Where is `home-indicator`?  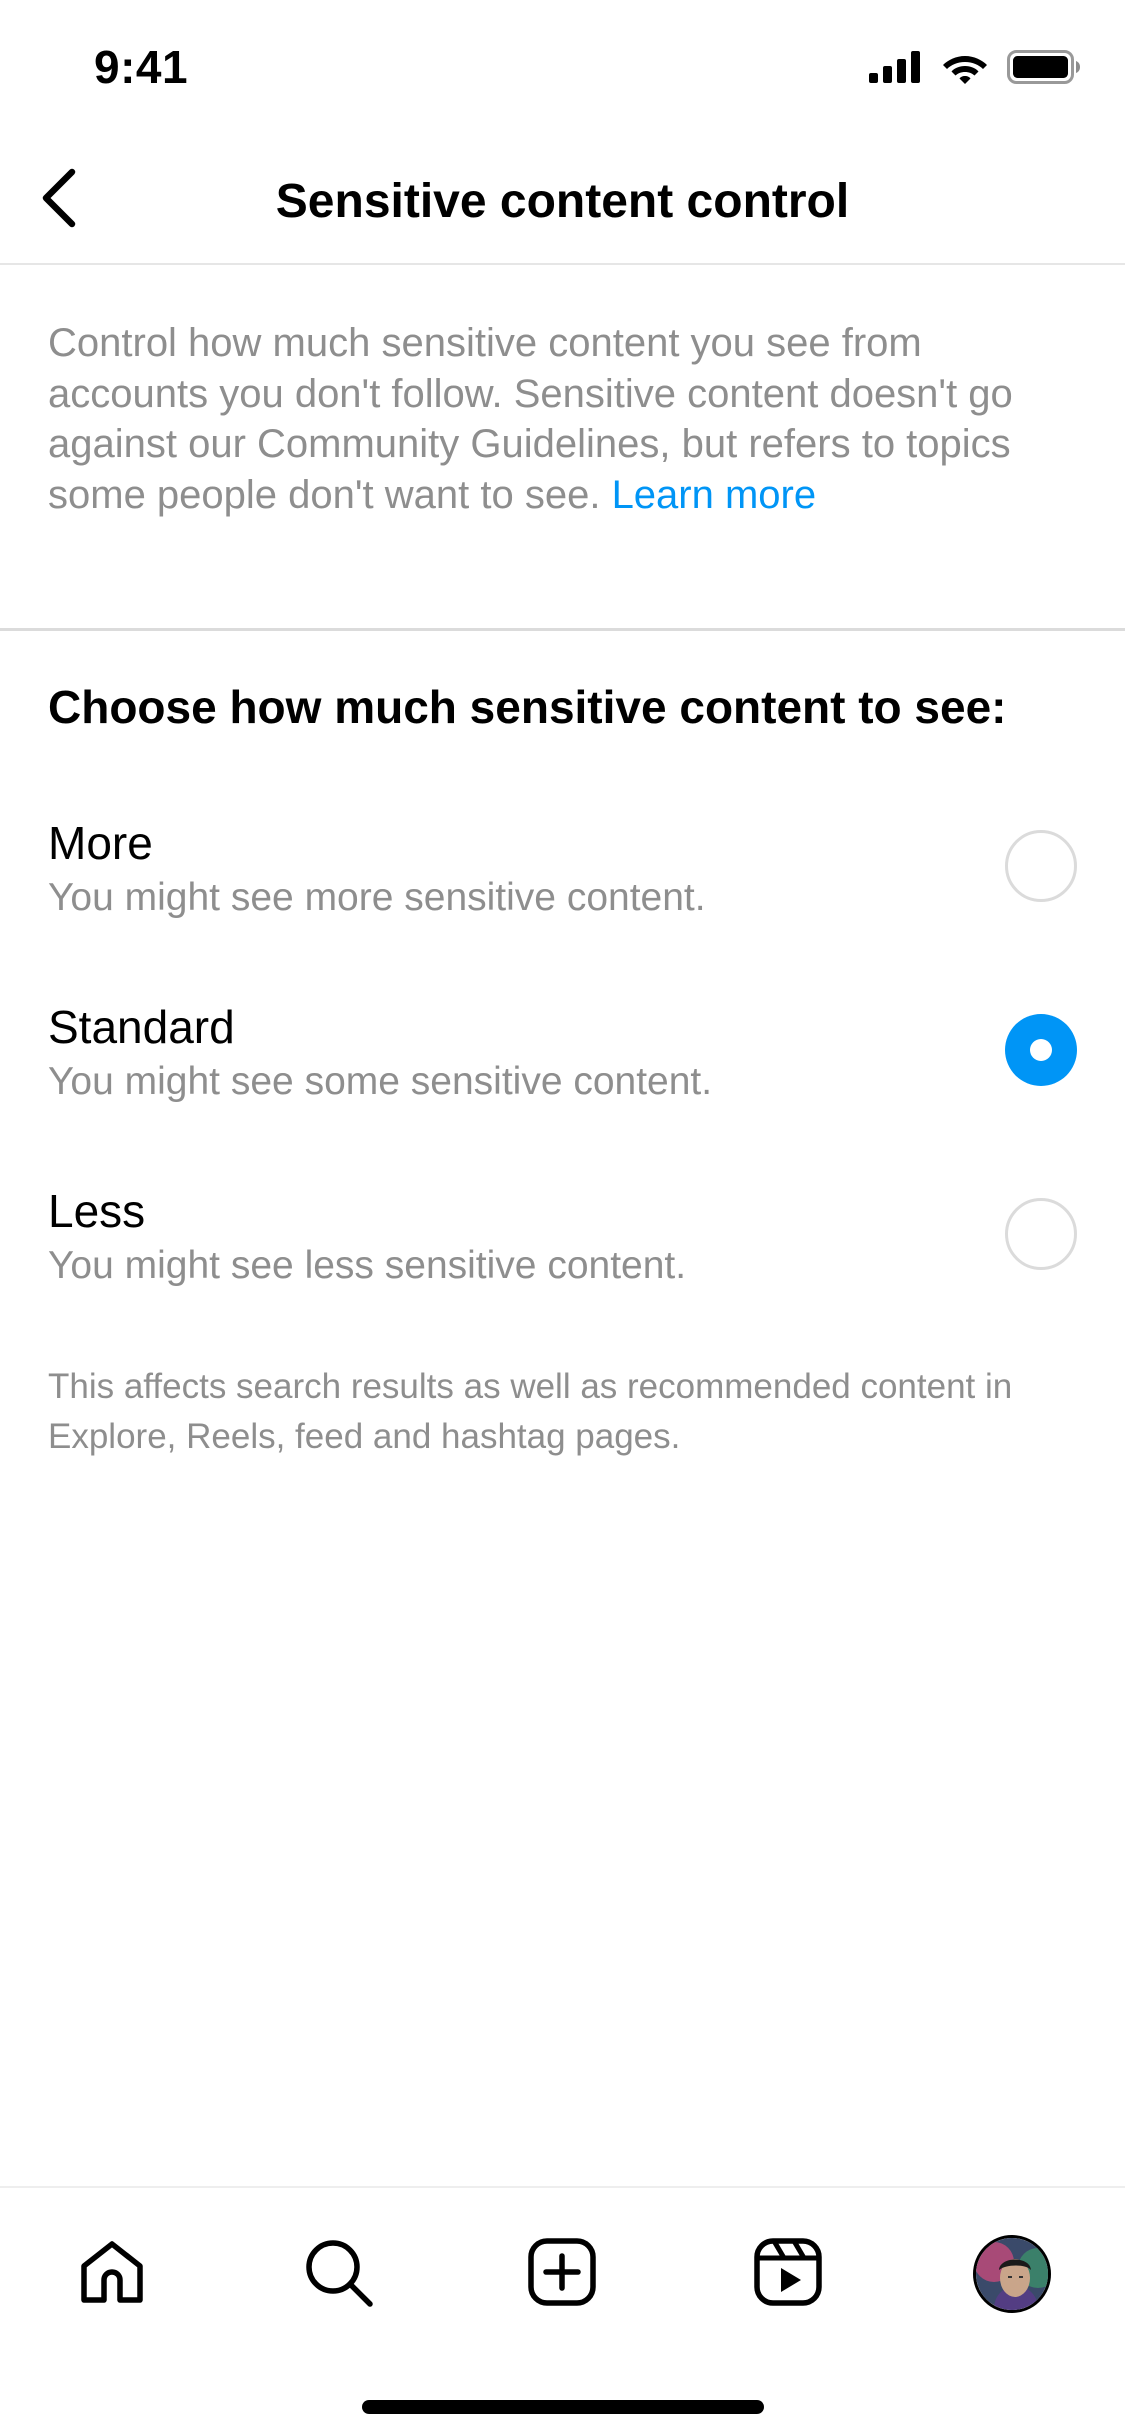
home-indicator is located at coordinates (563, 2407).